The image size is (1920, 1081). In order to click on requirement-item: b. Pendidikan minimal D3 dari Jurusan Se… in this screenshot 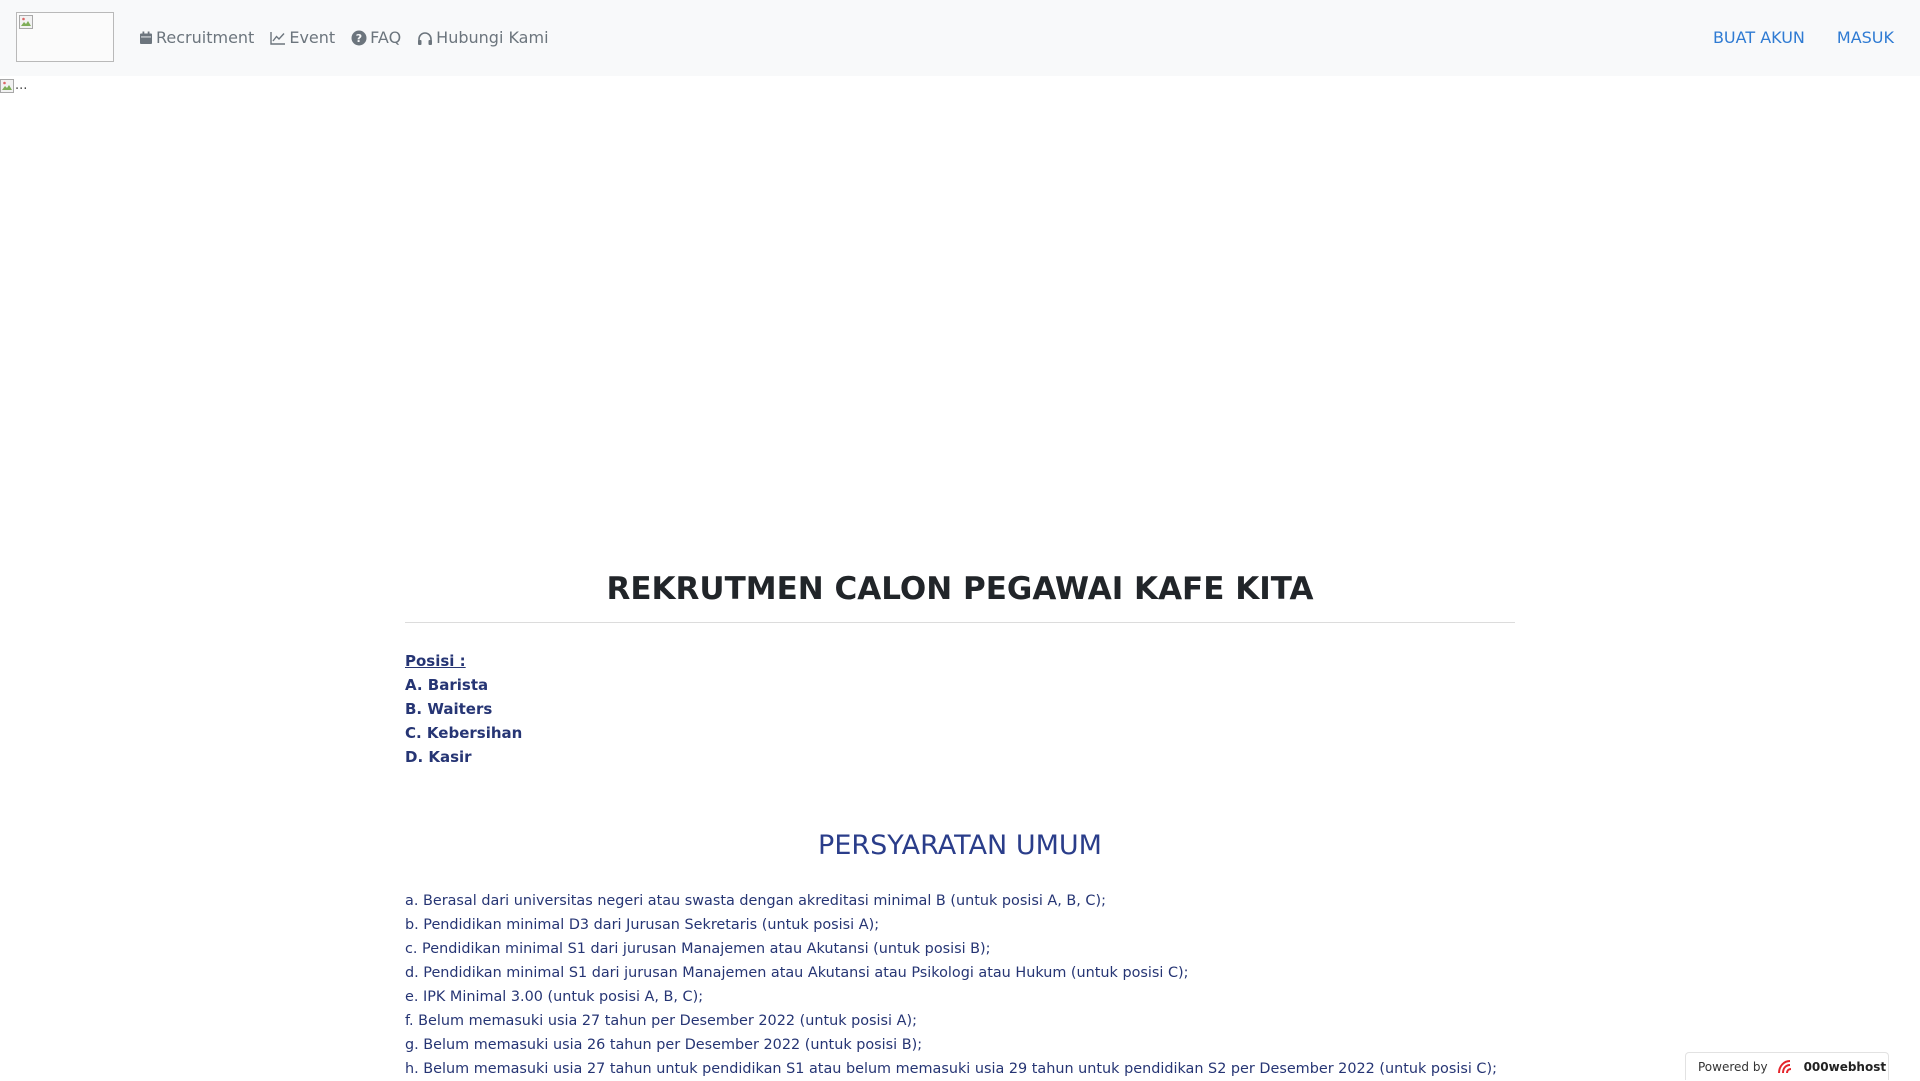, I will do `click(642, 925)`.